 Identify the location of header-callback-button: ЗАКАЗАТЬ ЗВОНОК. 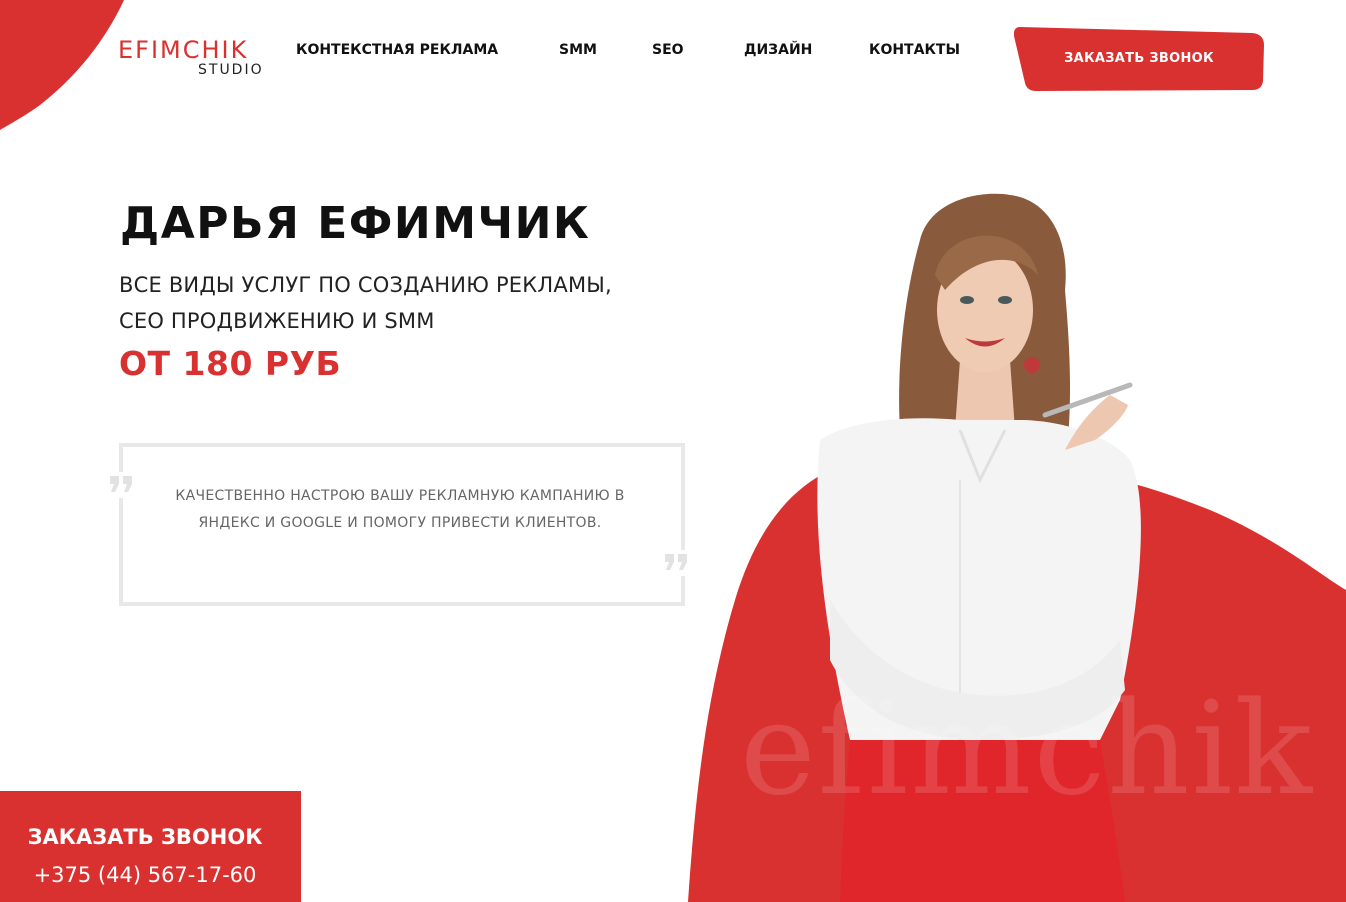
(1139, 59).